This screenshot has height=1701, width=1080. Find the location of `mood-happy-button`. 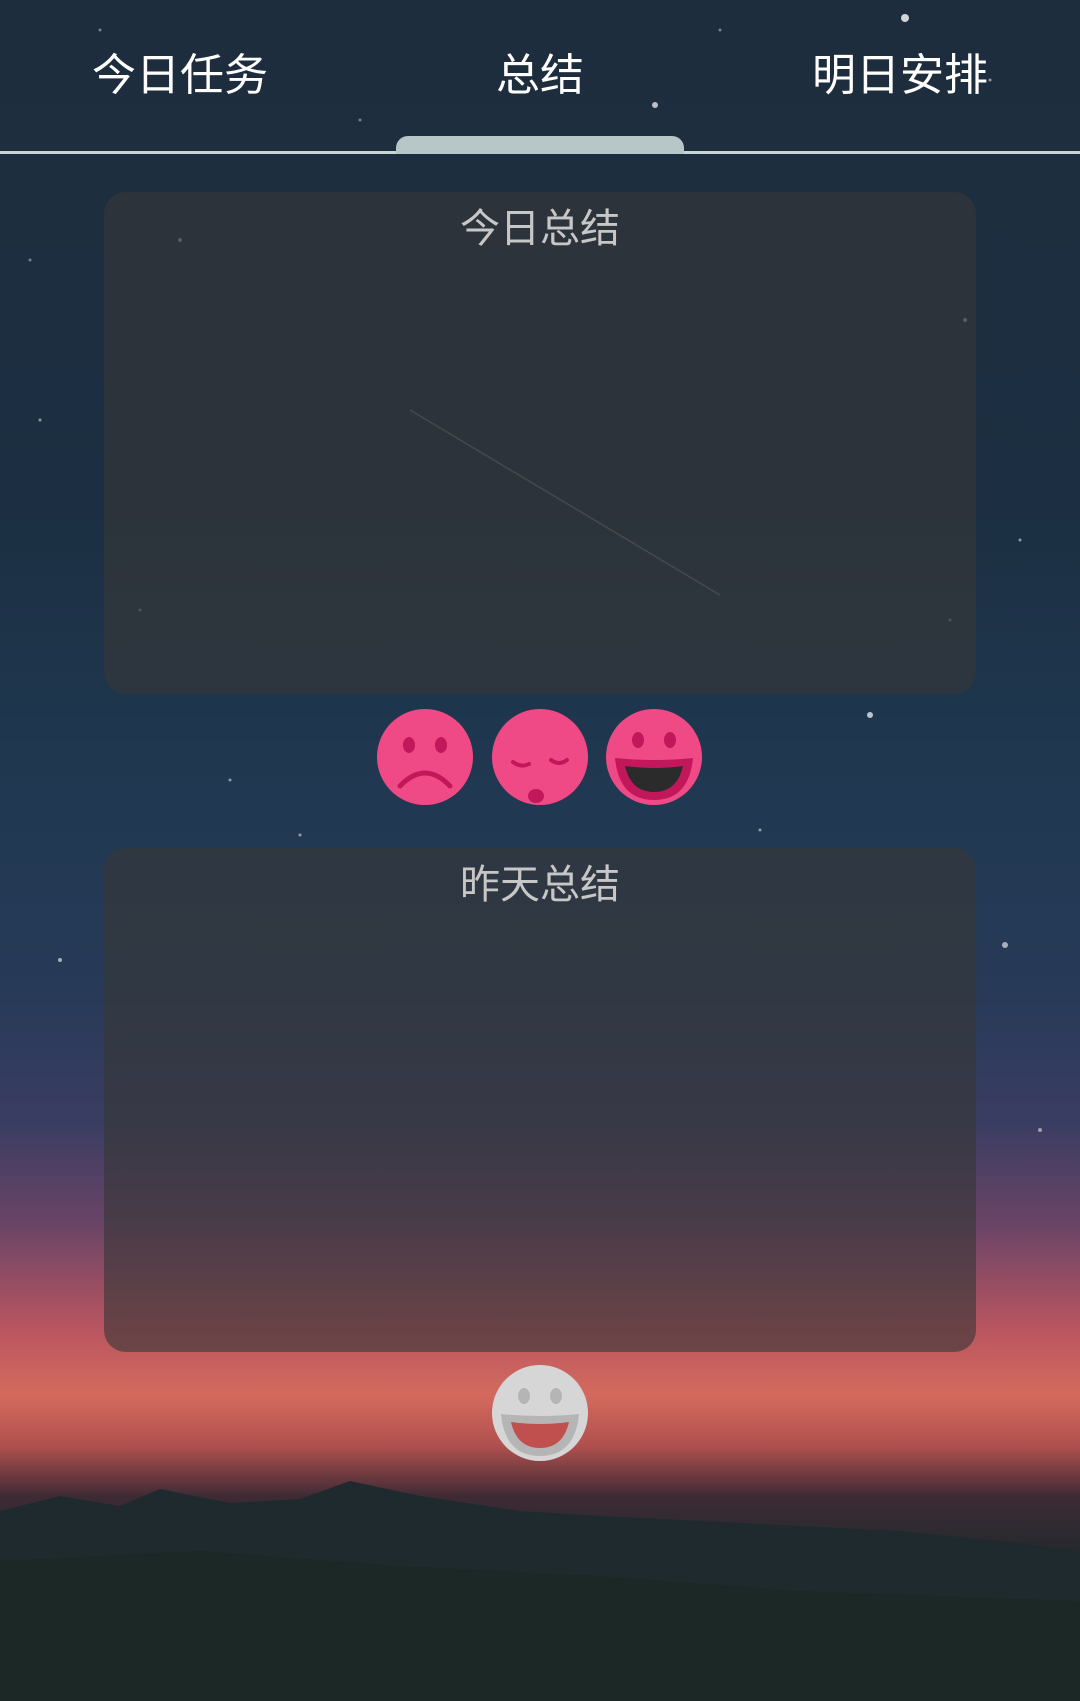

mood-happy-button is located at coordinates (654, 757).